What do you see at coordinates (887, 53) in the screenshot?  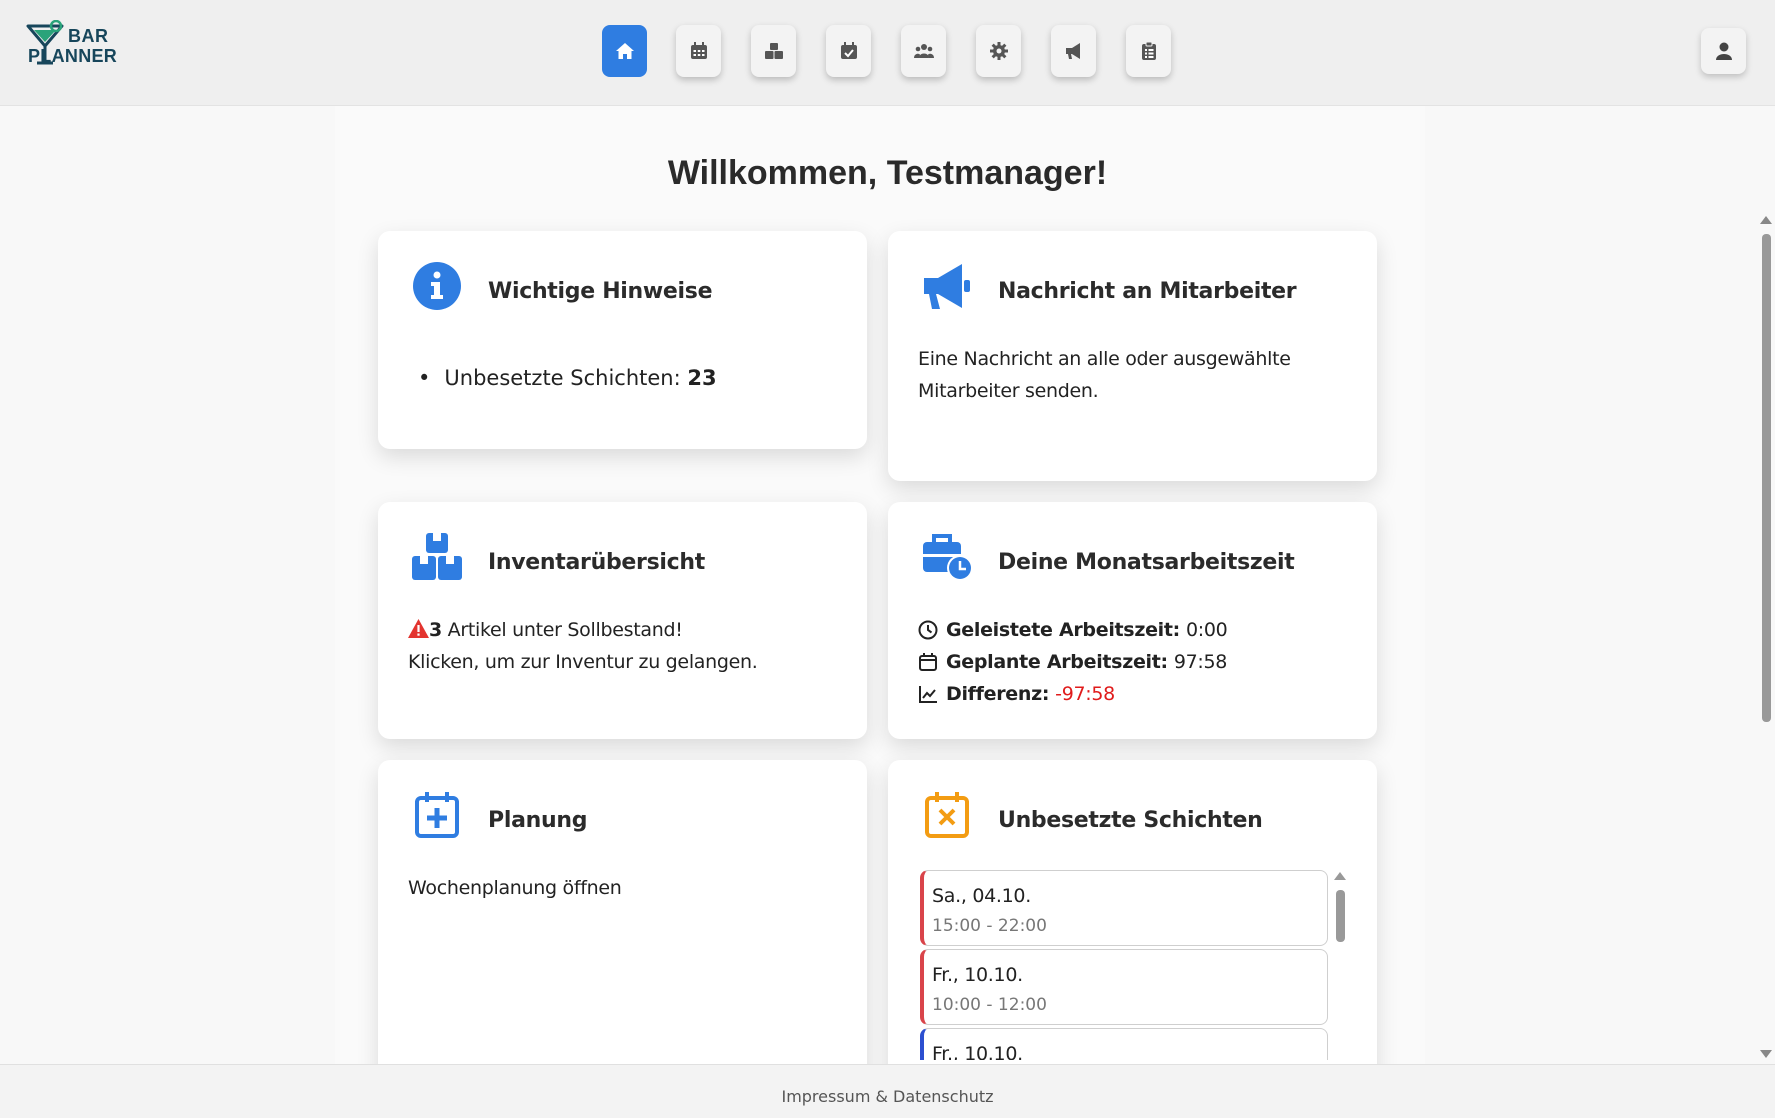 I see `top-bar: BAR PLANNER` at bounding box center [887, 53].